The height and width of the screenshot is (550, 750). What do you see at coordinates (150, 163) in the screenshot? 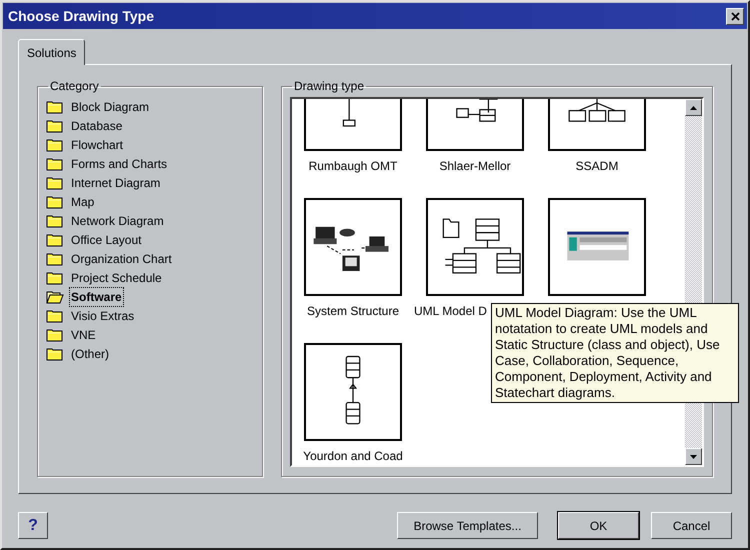
I see `category-item: Forms and Charts` at bounding box center [150, 163].